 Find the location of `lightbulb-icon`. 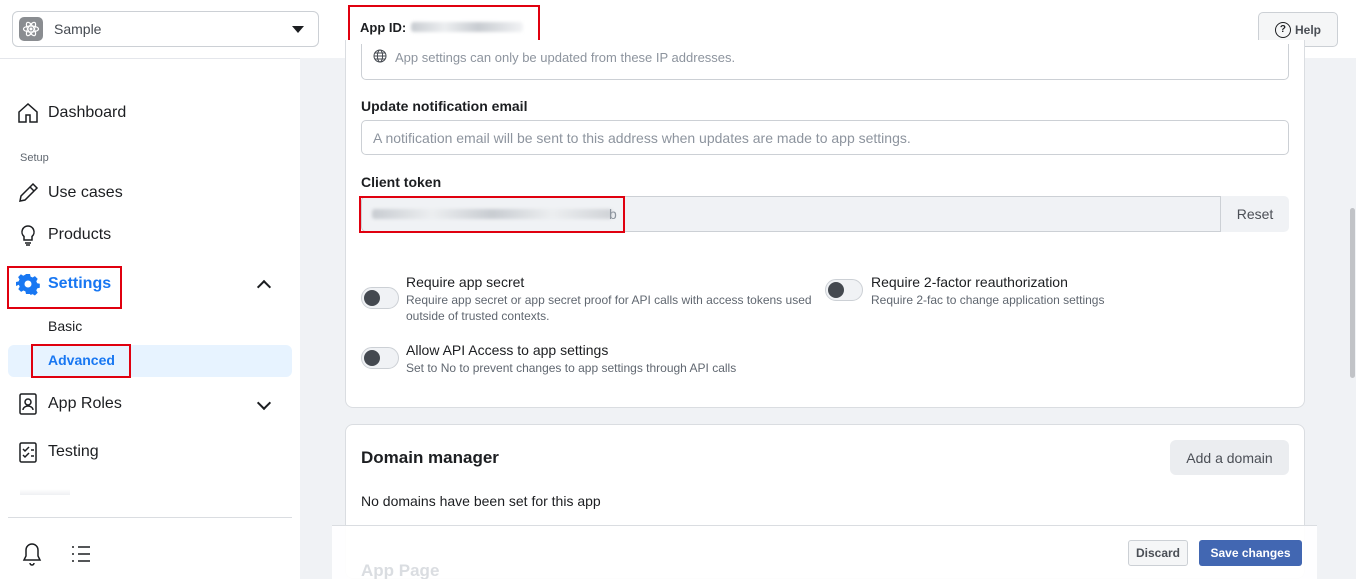

lightbulb-icon is located at coordinates (28, 235).